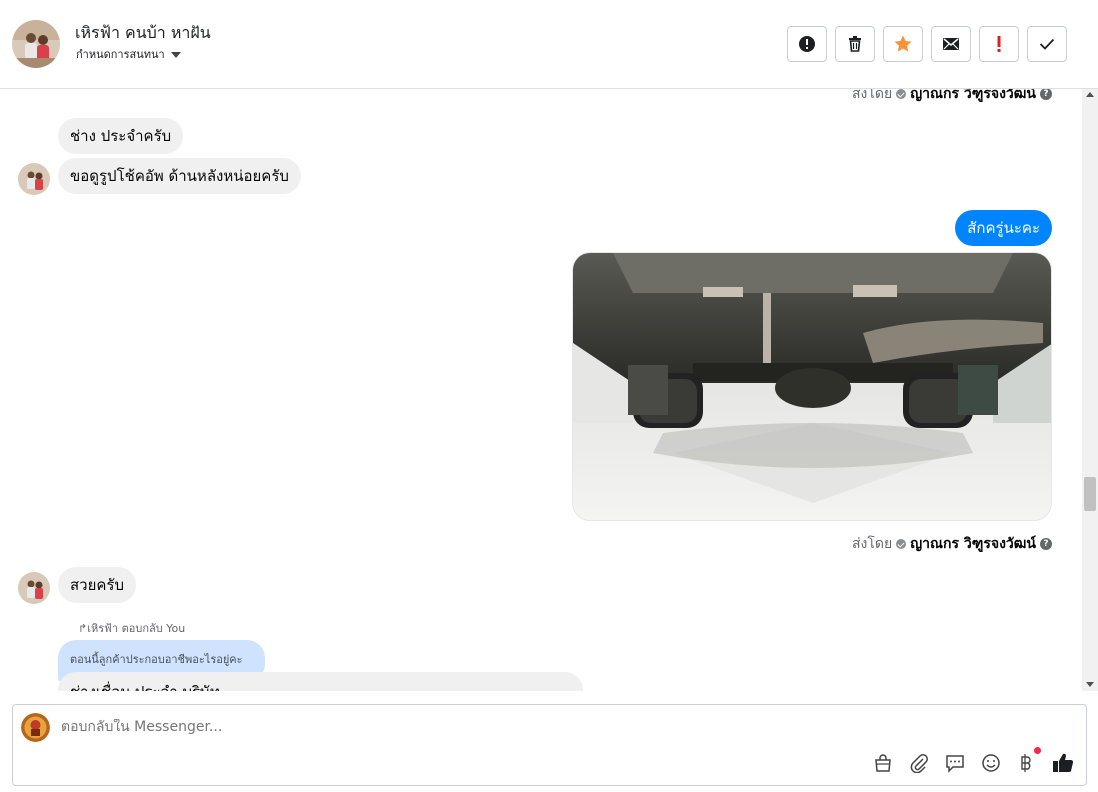  I want to click on check-icon, so click(1047, 44).